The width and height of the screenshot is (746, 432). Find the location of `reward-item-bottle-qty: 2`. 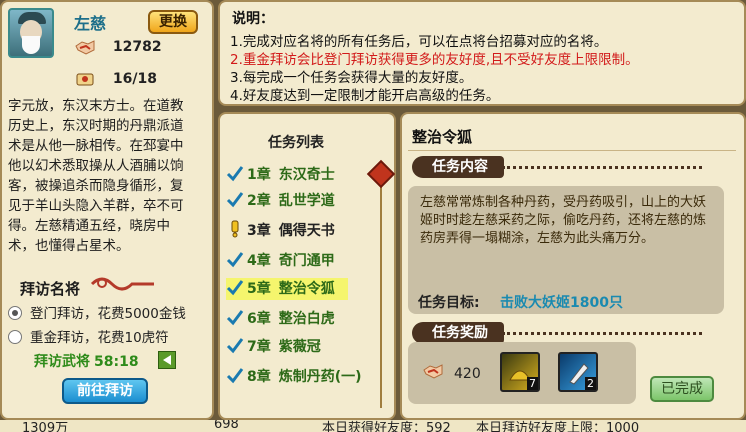

reward-item-bottle-qty: 2 is located at coordinates (590, 383).